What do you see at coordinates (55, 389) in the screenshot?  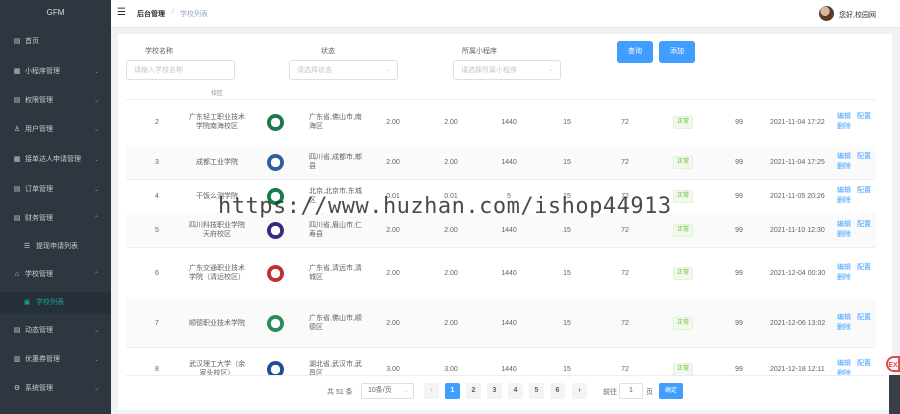 I see `sidebar-item-13: ⚙ 系统管理 ⌄` at bounding box center [55, 389].